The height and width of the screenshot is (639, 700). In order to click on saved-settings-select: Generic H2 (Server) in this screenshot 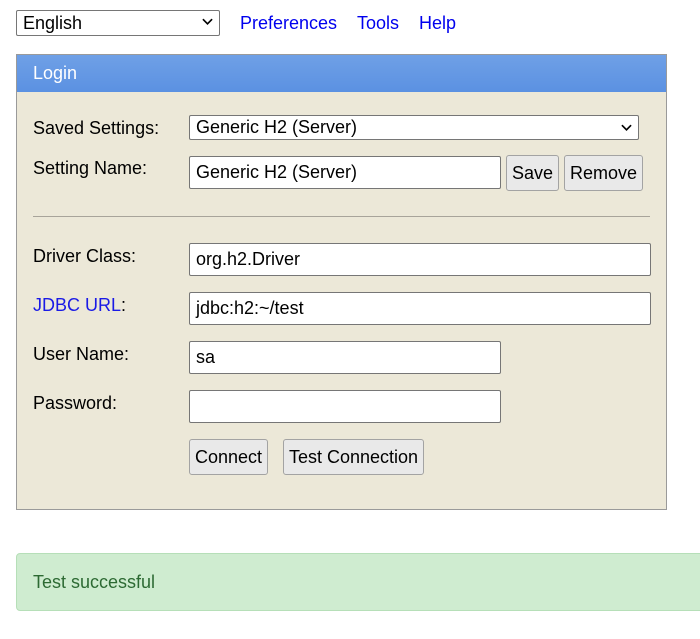, I will do `click(414, 127)`.